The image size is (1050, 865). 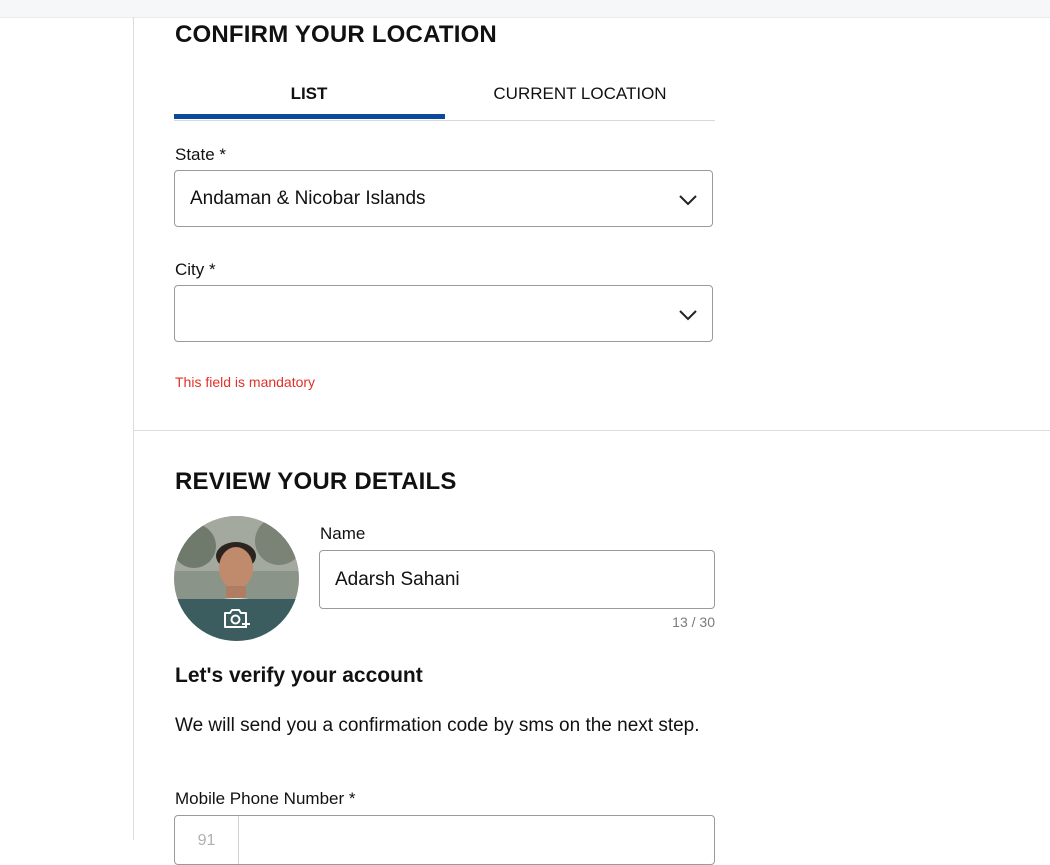 I want to click on name-input, so click(x=517, y=579).